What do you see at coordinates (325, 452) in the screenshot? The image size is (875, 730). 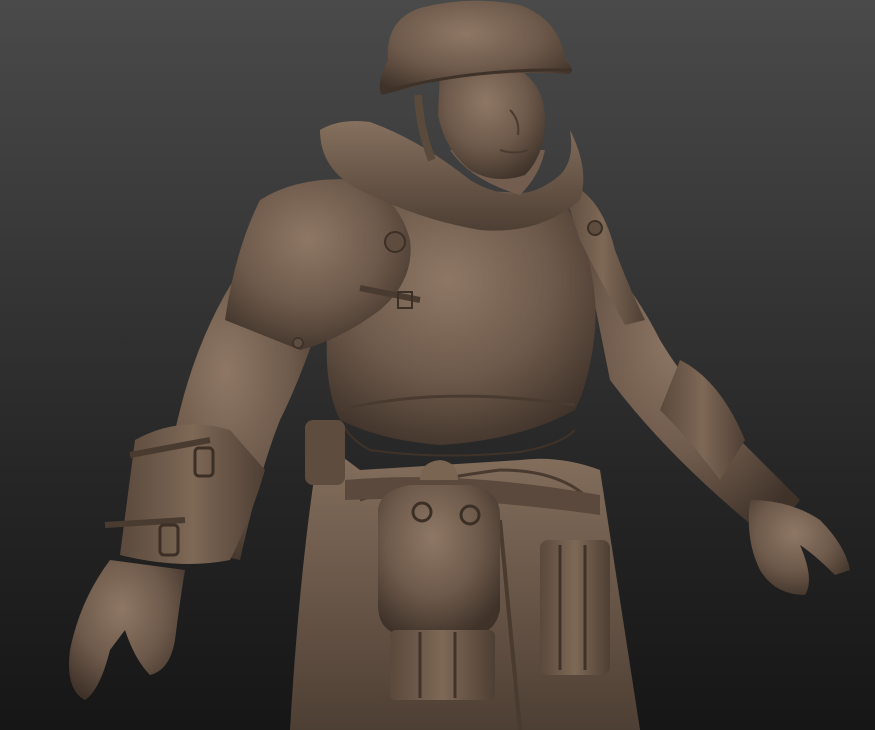 I see `rear-pouch` at bounding box center [325, 452].